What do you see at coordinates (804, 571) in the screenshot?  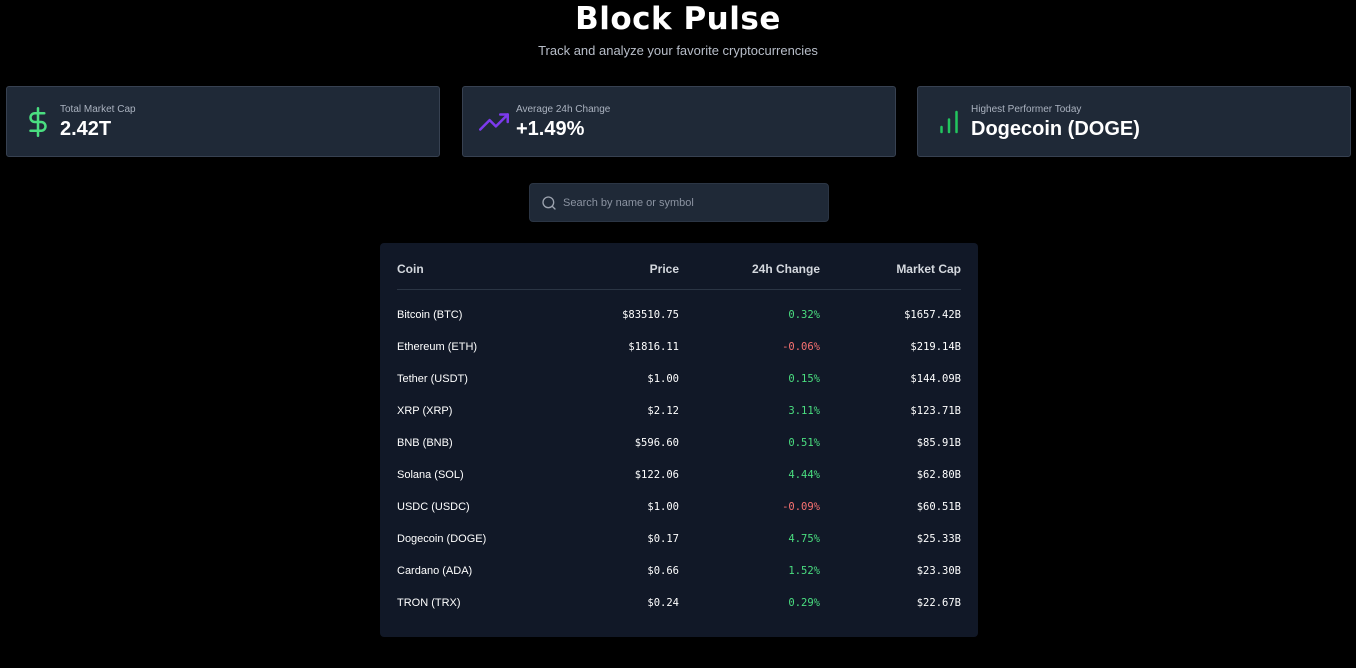 I see `coin-change: 1.52%` at bounding box center [804, 571].